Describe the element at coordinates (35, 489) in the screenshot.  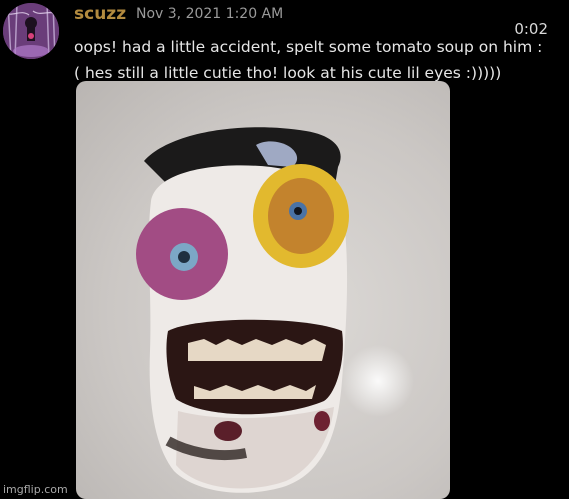
I see `imgflip-watermark: imgflip.com` at that location.